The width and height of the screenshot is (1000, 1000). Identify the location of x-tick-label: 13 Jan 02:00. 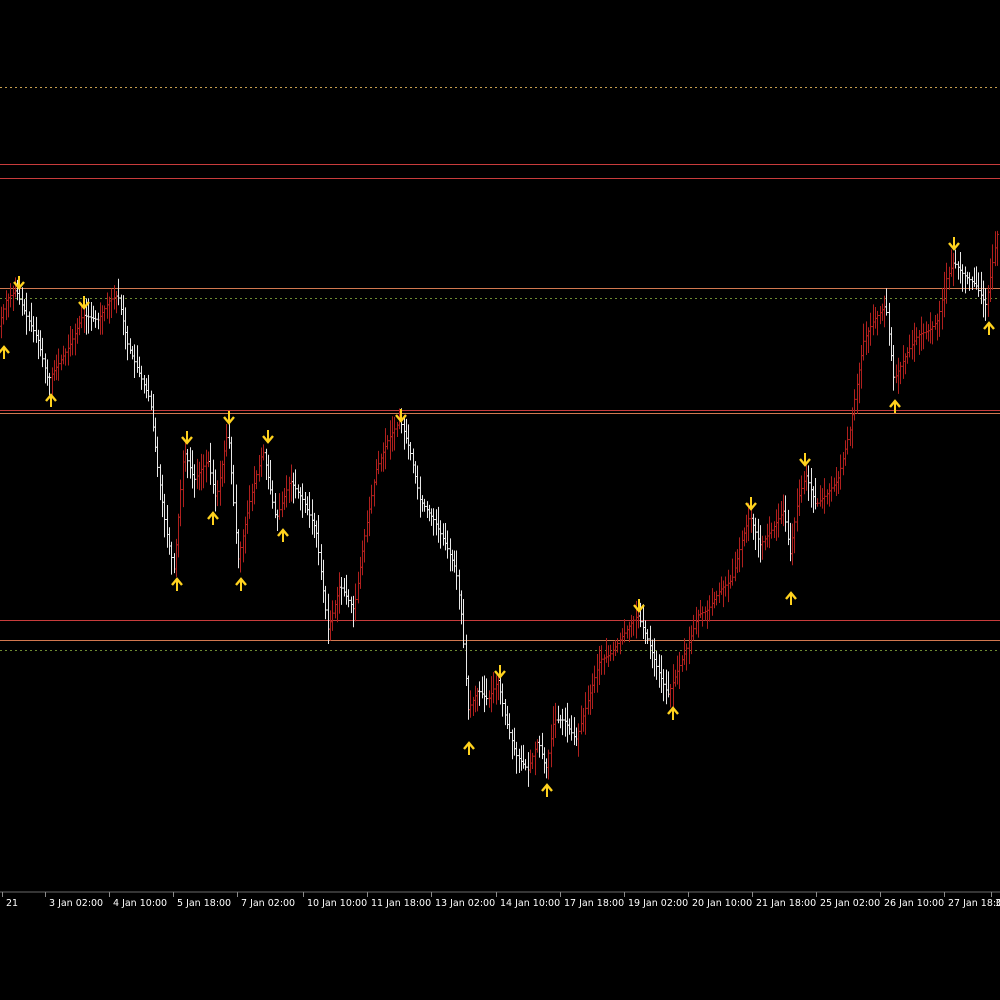
(465, 903).